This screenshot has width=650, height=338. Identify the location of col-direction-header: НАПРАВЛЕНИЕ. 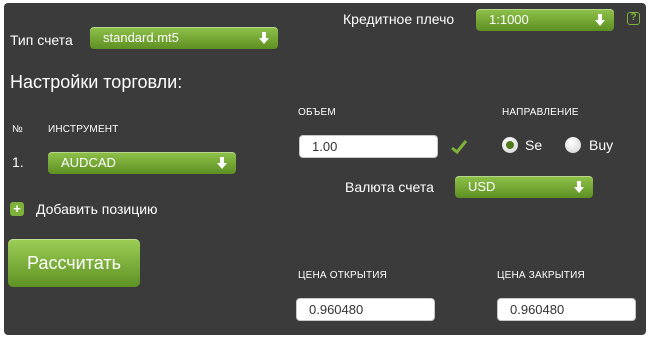
(540, 112).